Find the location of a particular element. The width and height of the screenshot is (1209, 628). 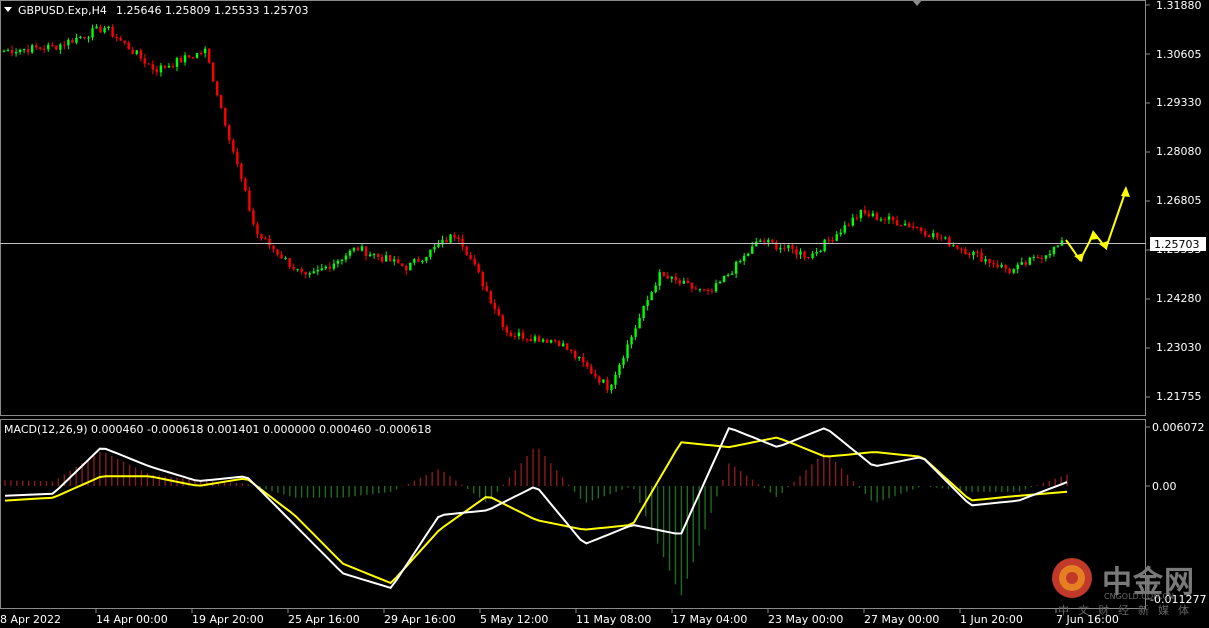

time-label: 11 May 08:00 is located at coordinates (613, 619).